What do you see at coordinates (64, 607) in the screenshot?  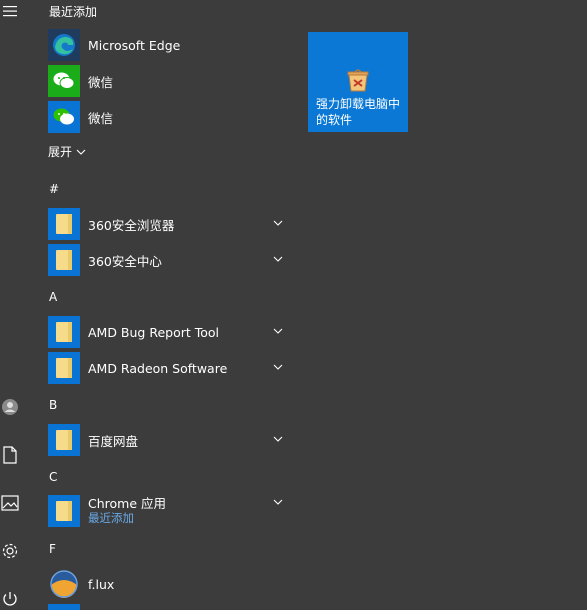 I see `next-app-tile-partial` at bounding box center [64, 607].